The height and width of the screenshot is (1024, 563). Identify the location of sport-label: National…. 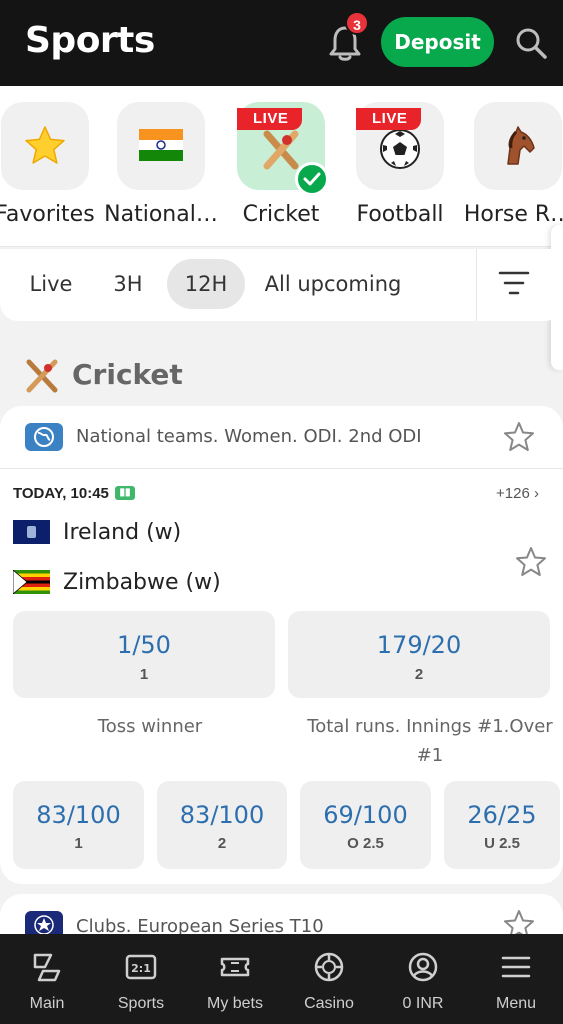
(161, 214).